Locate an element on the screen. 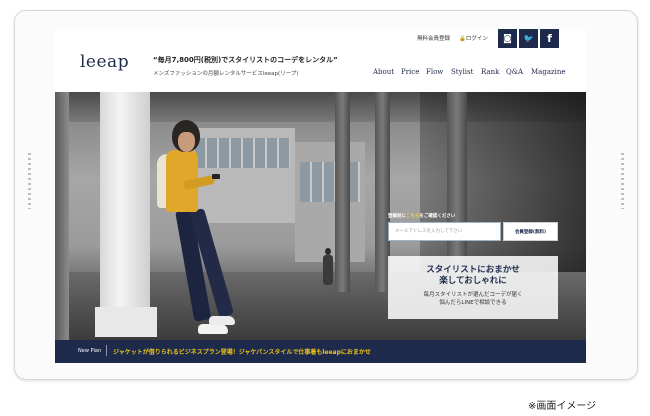 The width and height of the screenshot is (650, 416). promo-title-line-1: スタイリストにおまかせ is located at coordinates (473, 270).